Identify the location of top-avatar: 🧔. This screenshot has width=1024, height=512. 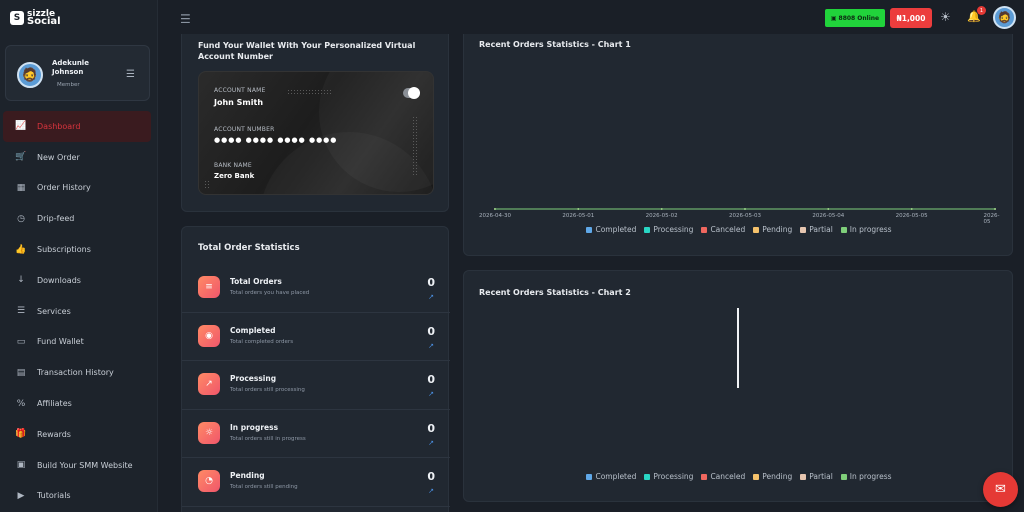
(1004, 17).